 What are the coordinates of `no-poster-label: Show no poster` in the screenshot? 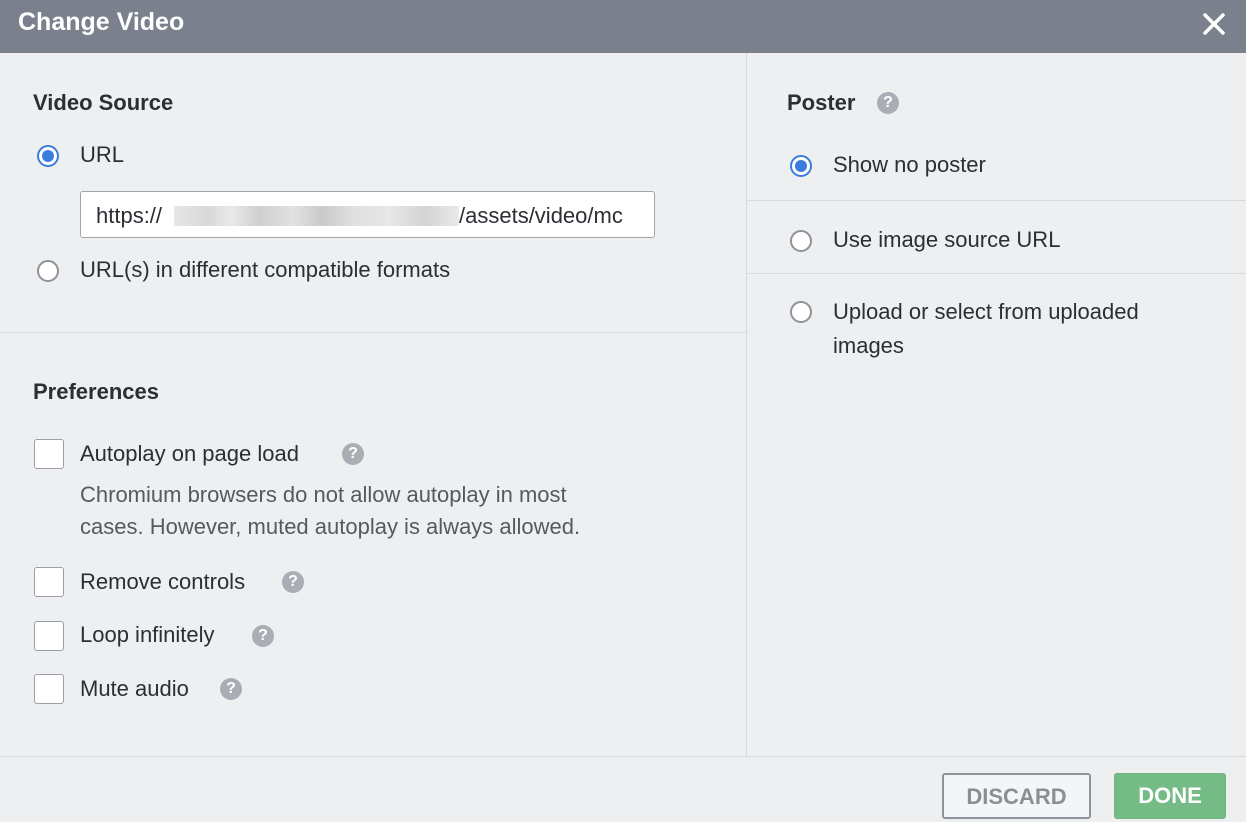 It's located at (909, 165).